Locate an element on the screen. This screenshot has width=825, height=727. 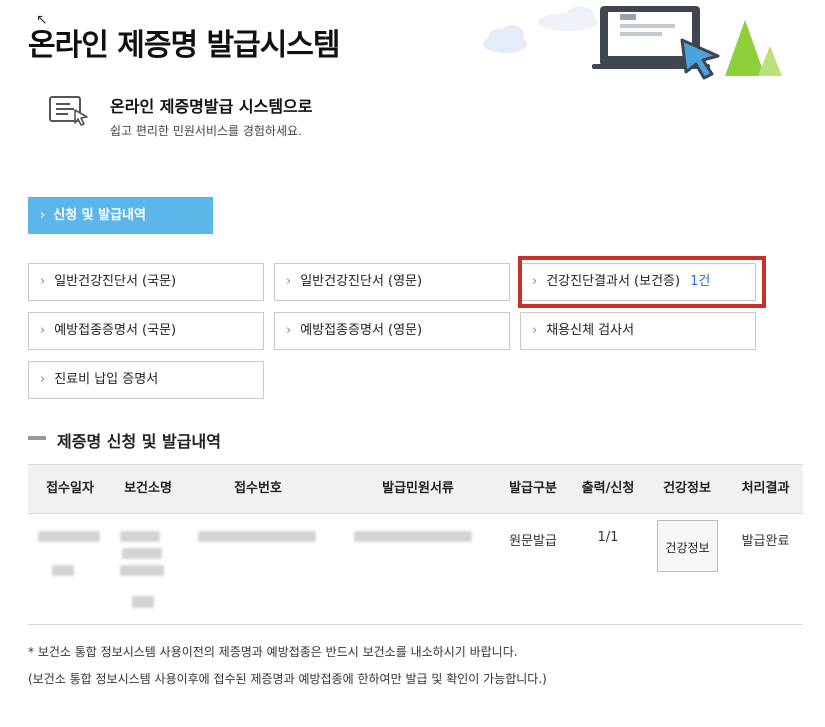
page-title: 온라인 제증명 발급시스템 is located at coordinates (184, 45).